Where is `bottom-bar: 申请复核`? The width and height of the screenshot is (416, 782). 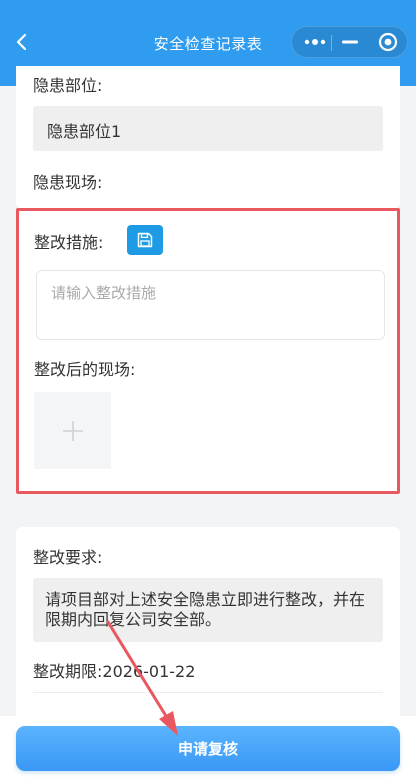 bottom-bar: 申请复核 is located at coordinates (208, 749).